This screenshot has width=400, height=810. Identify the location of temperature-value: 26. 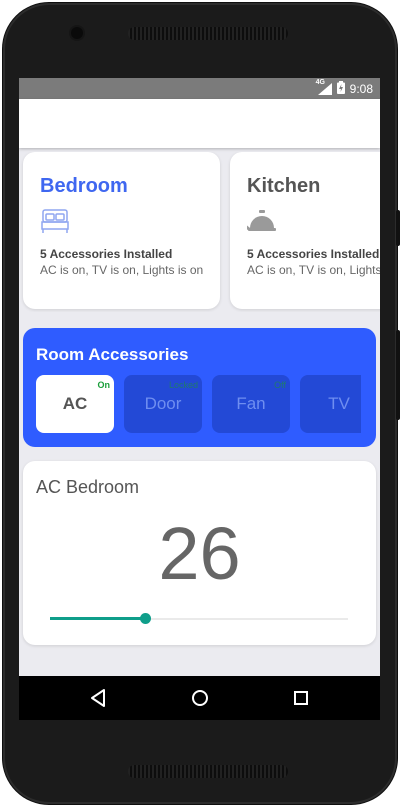
(199, 553).